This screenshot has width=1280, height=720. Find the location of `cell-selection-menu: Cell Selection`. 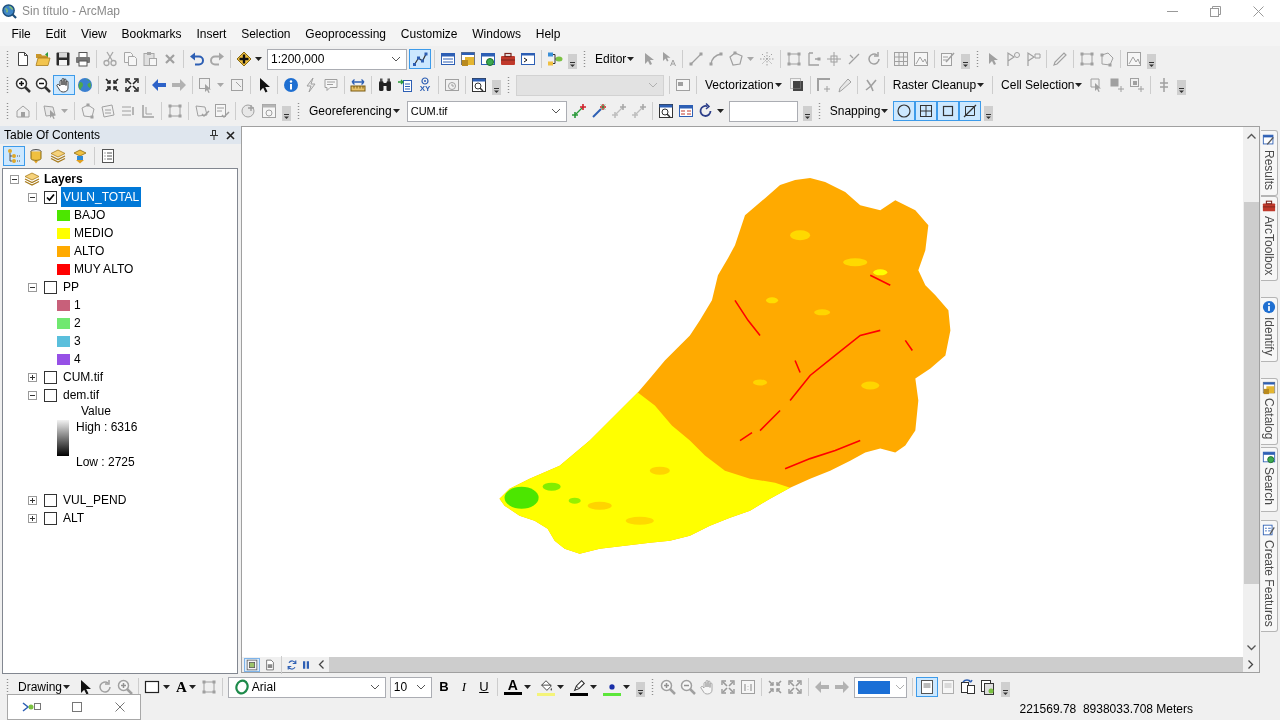

cell-selection-menu: Cell Selection is located at coordinates (1042, 85).